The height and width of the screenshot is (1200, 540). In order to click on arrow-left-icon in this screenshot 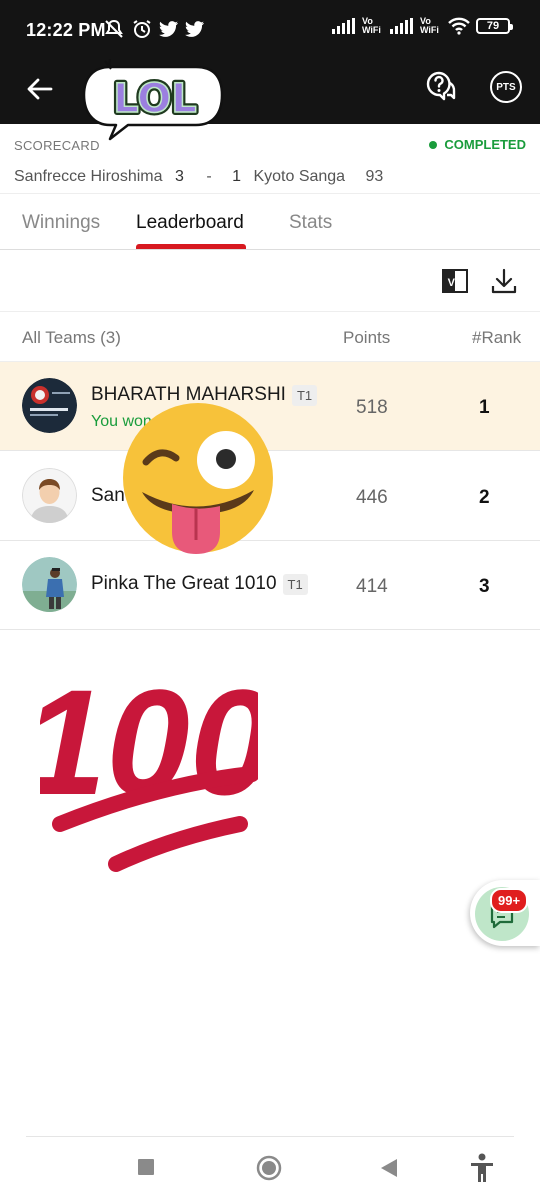, I will do `click(40, 89)`.